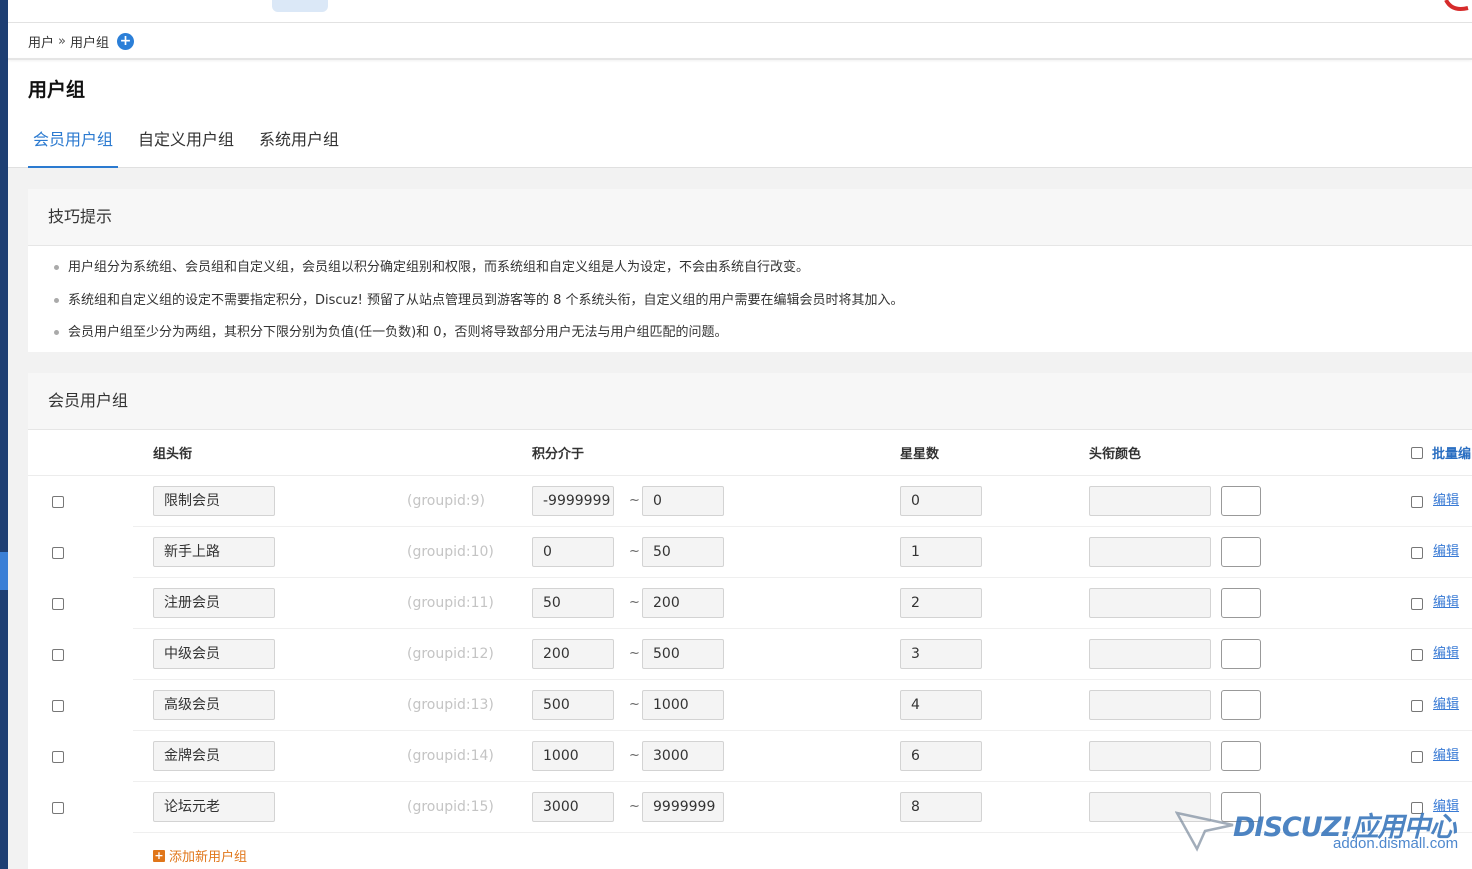 Image resolution: width=1472 pixels, height=869 pixels. Describe the element at coordinates (200, 855) in the screenshot. I see `add-group-link: + 添加新用户组` at that location.